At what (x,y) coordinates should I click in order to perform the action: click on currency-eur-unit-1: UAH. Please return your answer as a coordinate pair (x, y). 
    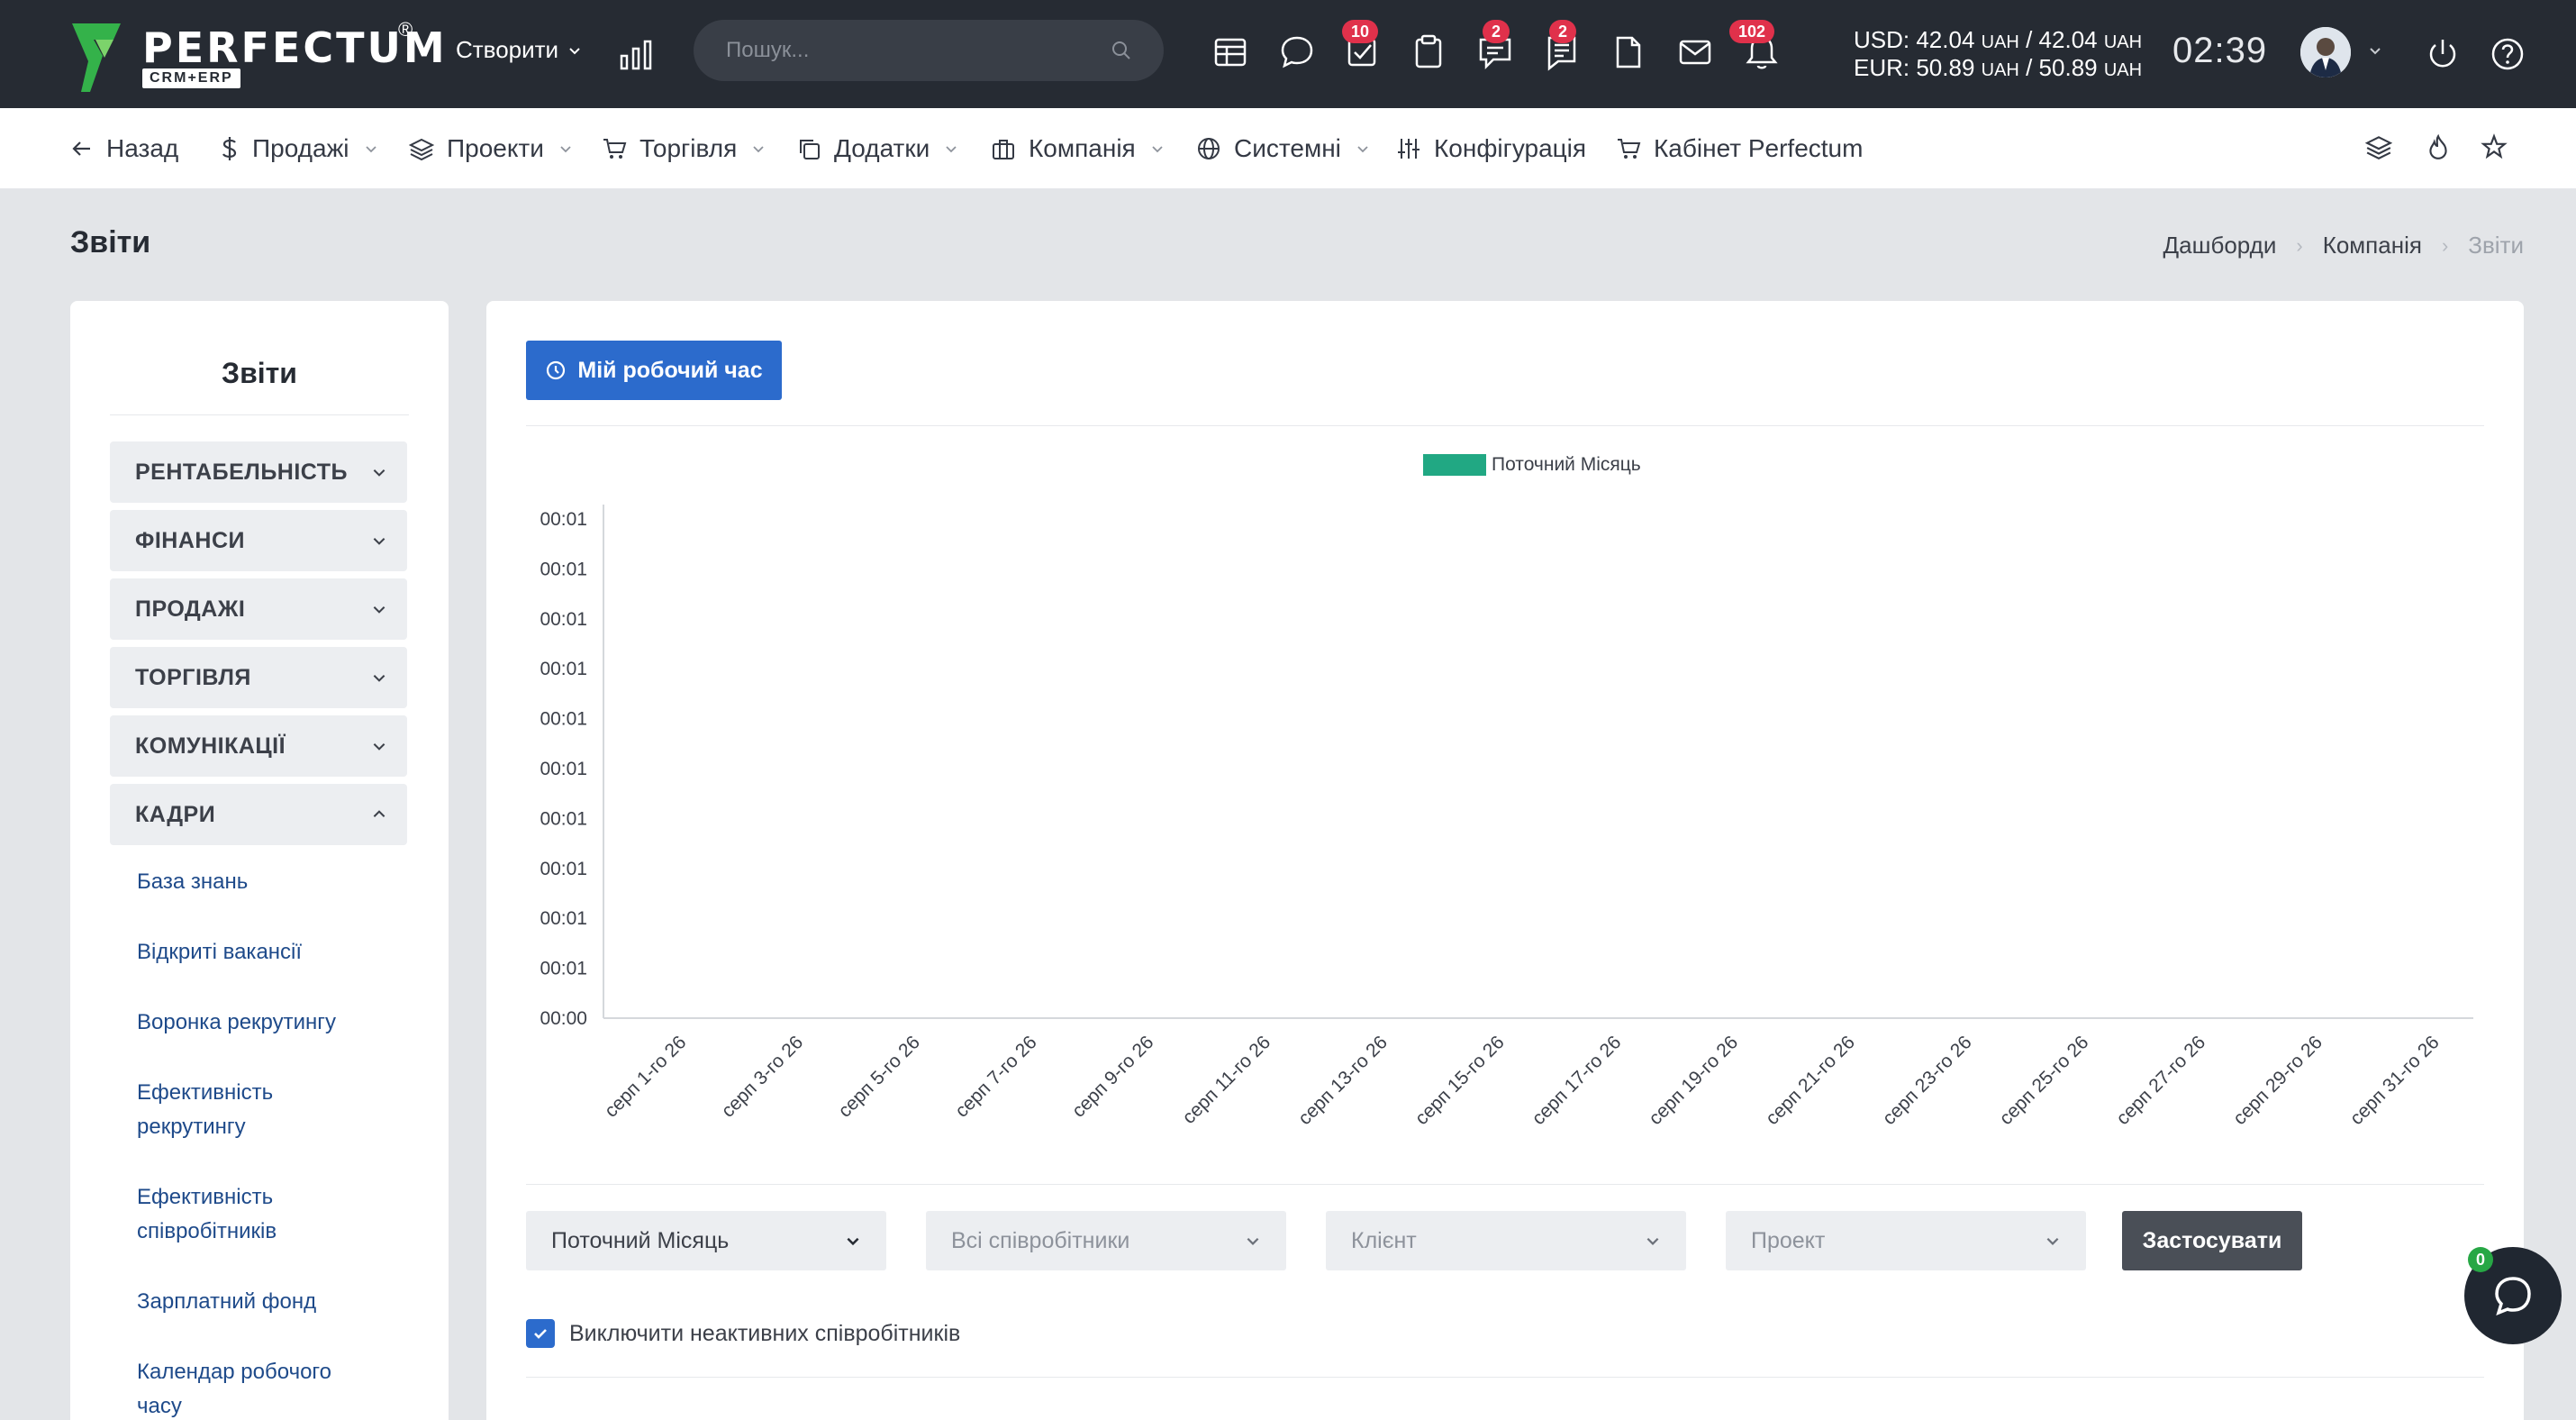
    Looking at the image, I should click on (2000, 70).